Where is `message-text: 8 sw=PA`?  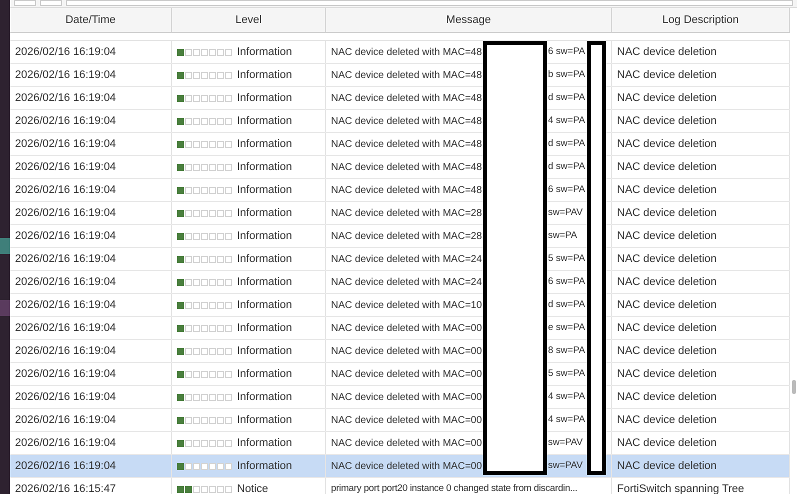
message-text: 8 sw=PA is located at coordinates (567, 351).